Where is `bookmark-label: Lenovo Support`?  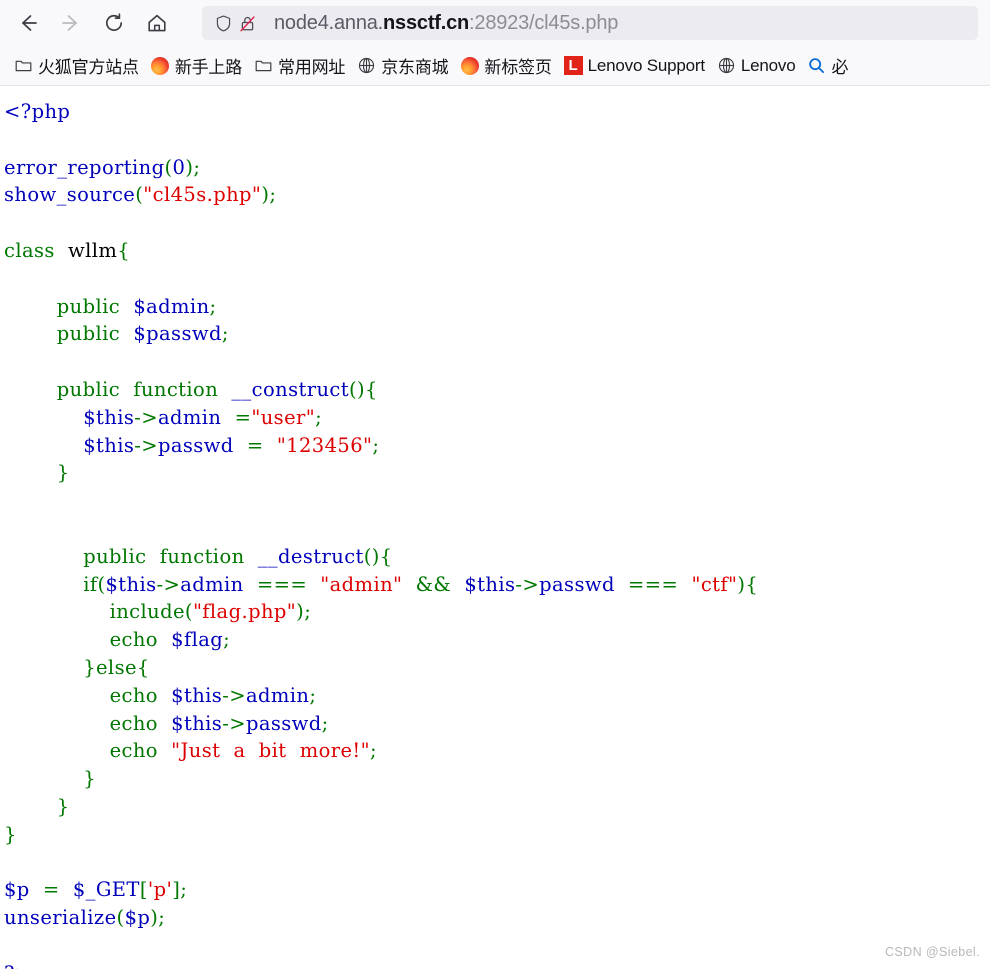 bookmark-label: Lenovo Support is located at coordinates (646, 65).